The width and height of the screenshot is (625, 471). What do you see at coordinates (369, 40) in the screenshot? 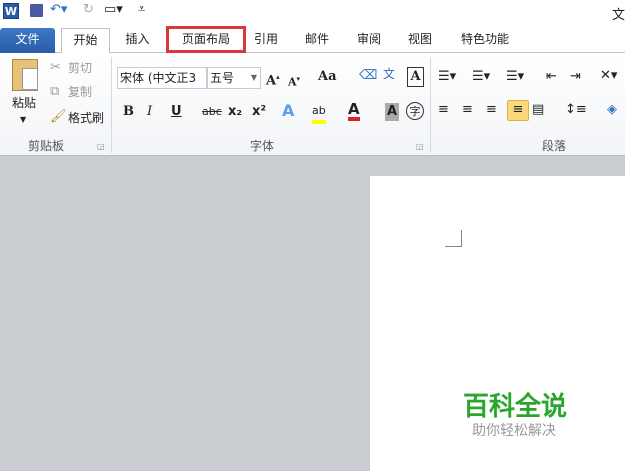
I see `tab-review: 审阅` at bounding box center [369, 40].